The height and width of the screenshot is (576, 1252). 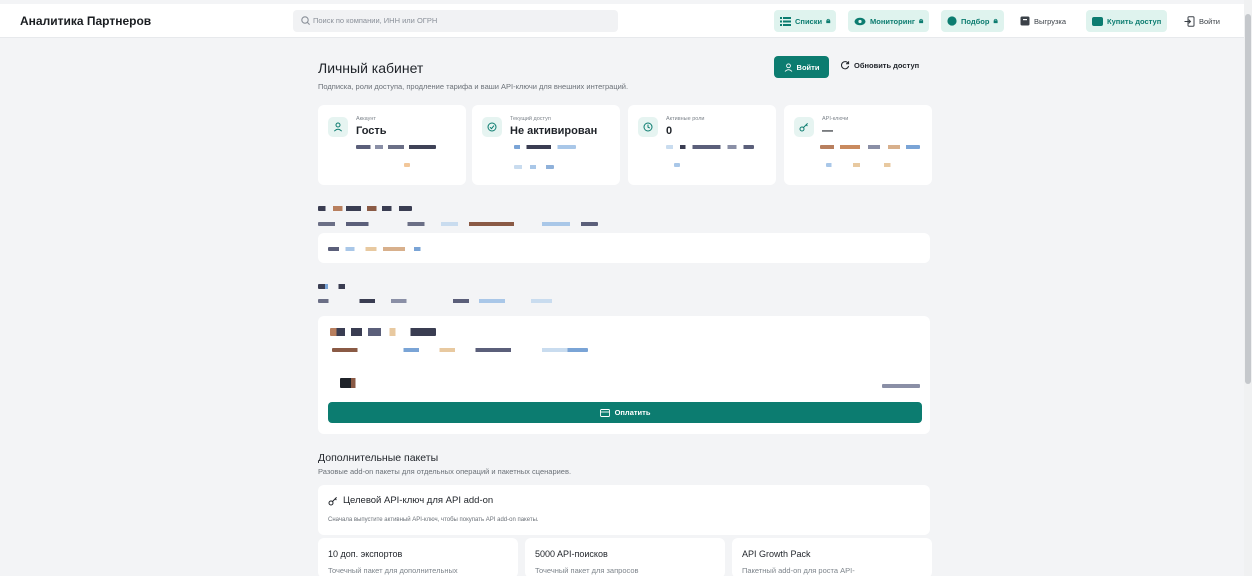 What do you see at coordinates (632, 412) in the screenshot?
I see `pay-button-label: Оплатить` at bounding box center [632, 412].